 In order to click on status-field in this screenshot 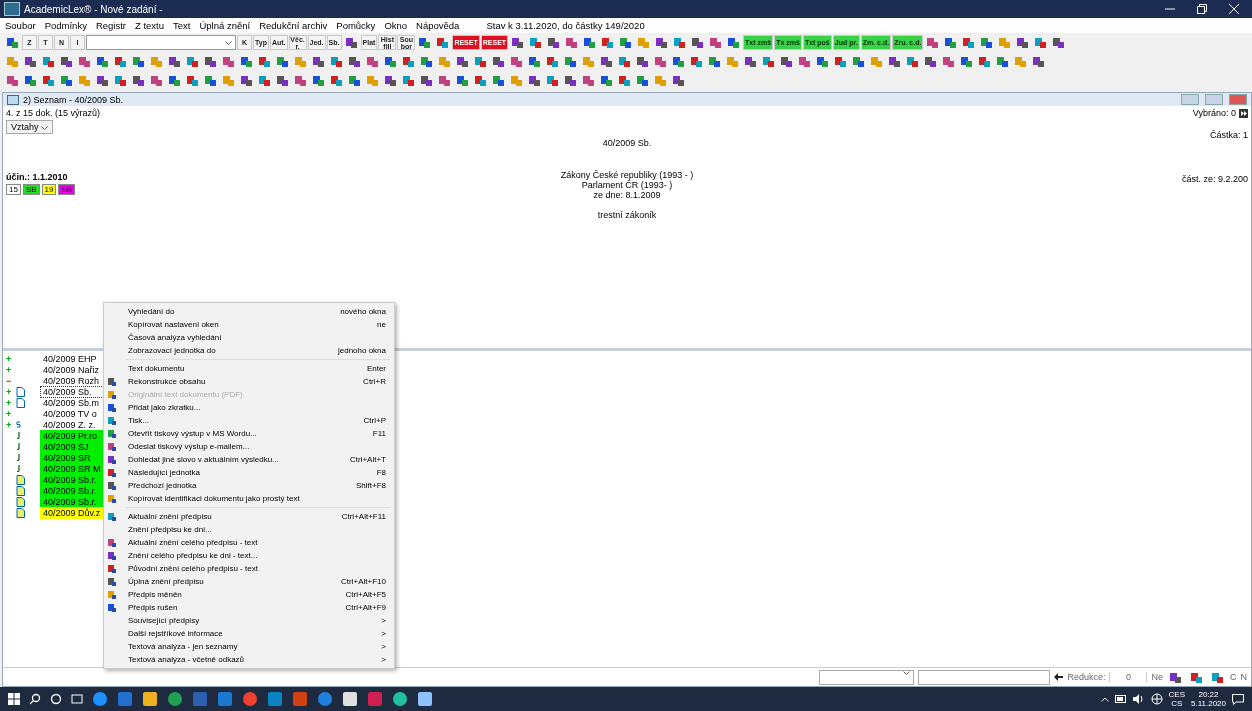, I will do `click(984, 677)`.